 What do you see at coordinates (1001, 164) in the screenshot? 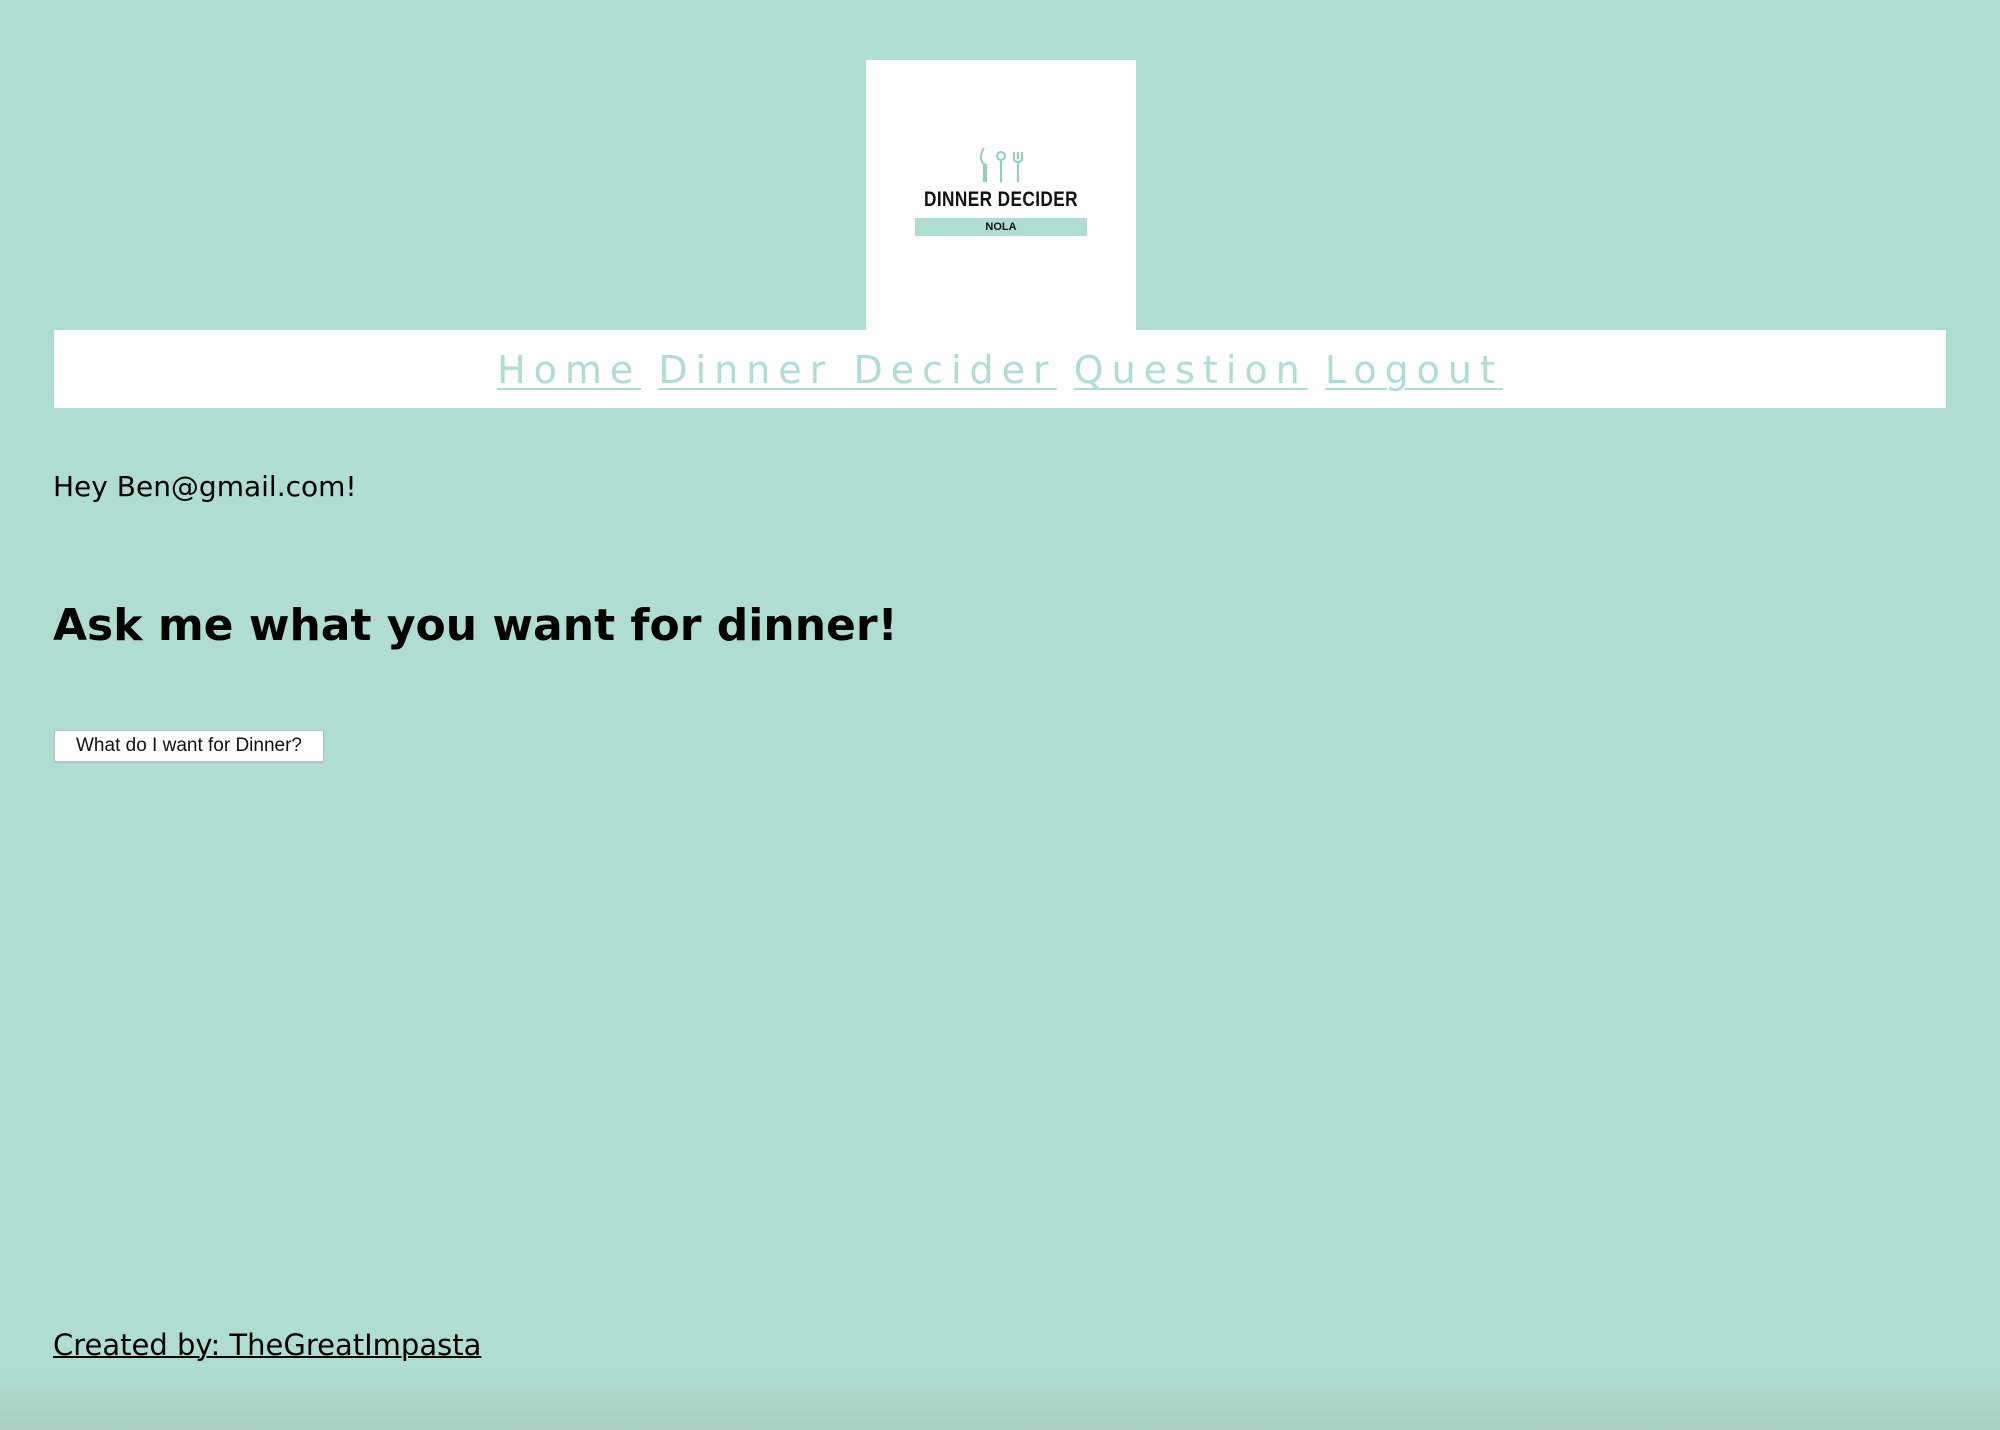
I see `utensils-icon` at bounding box center [1001, 164].